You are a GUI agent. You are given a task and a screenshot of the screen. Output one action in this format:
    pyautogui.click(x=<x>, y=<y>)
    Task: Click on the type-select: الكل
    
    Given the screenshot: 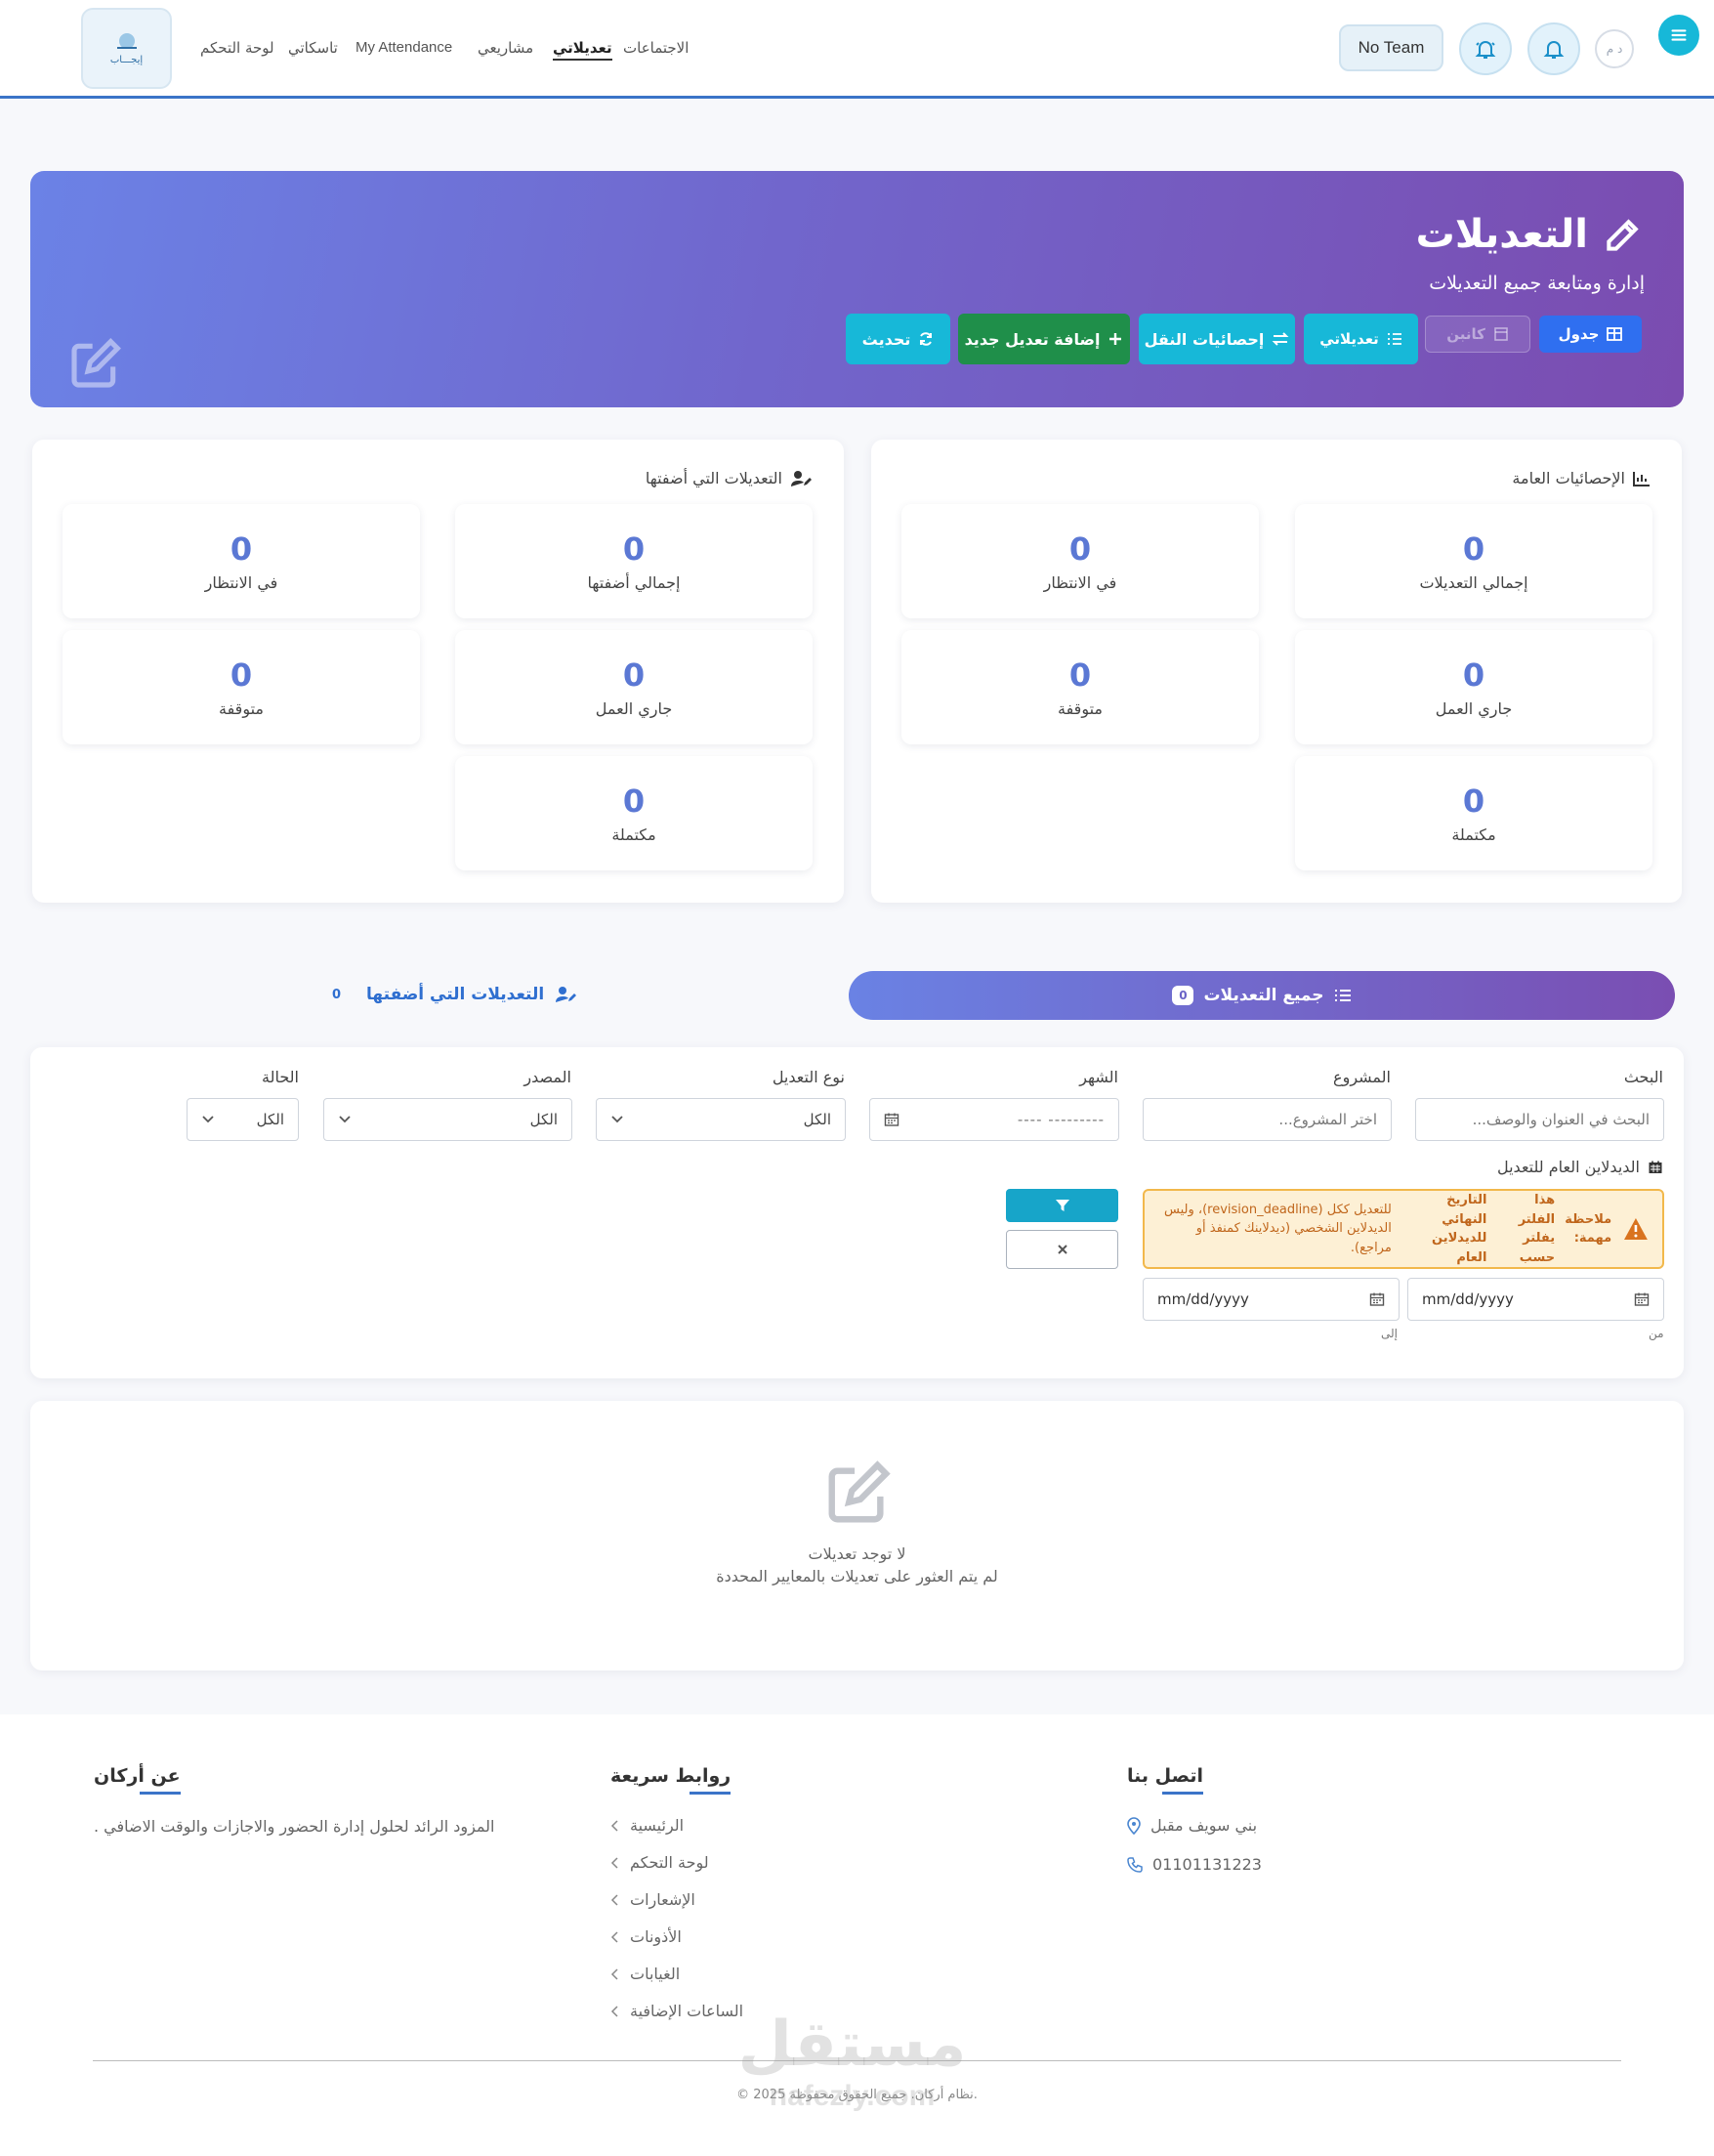 What is the action you would take?
    pyautogui.click(x=721, y=1119)
    